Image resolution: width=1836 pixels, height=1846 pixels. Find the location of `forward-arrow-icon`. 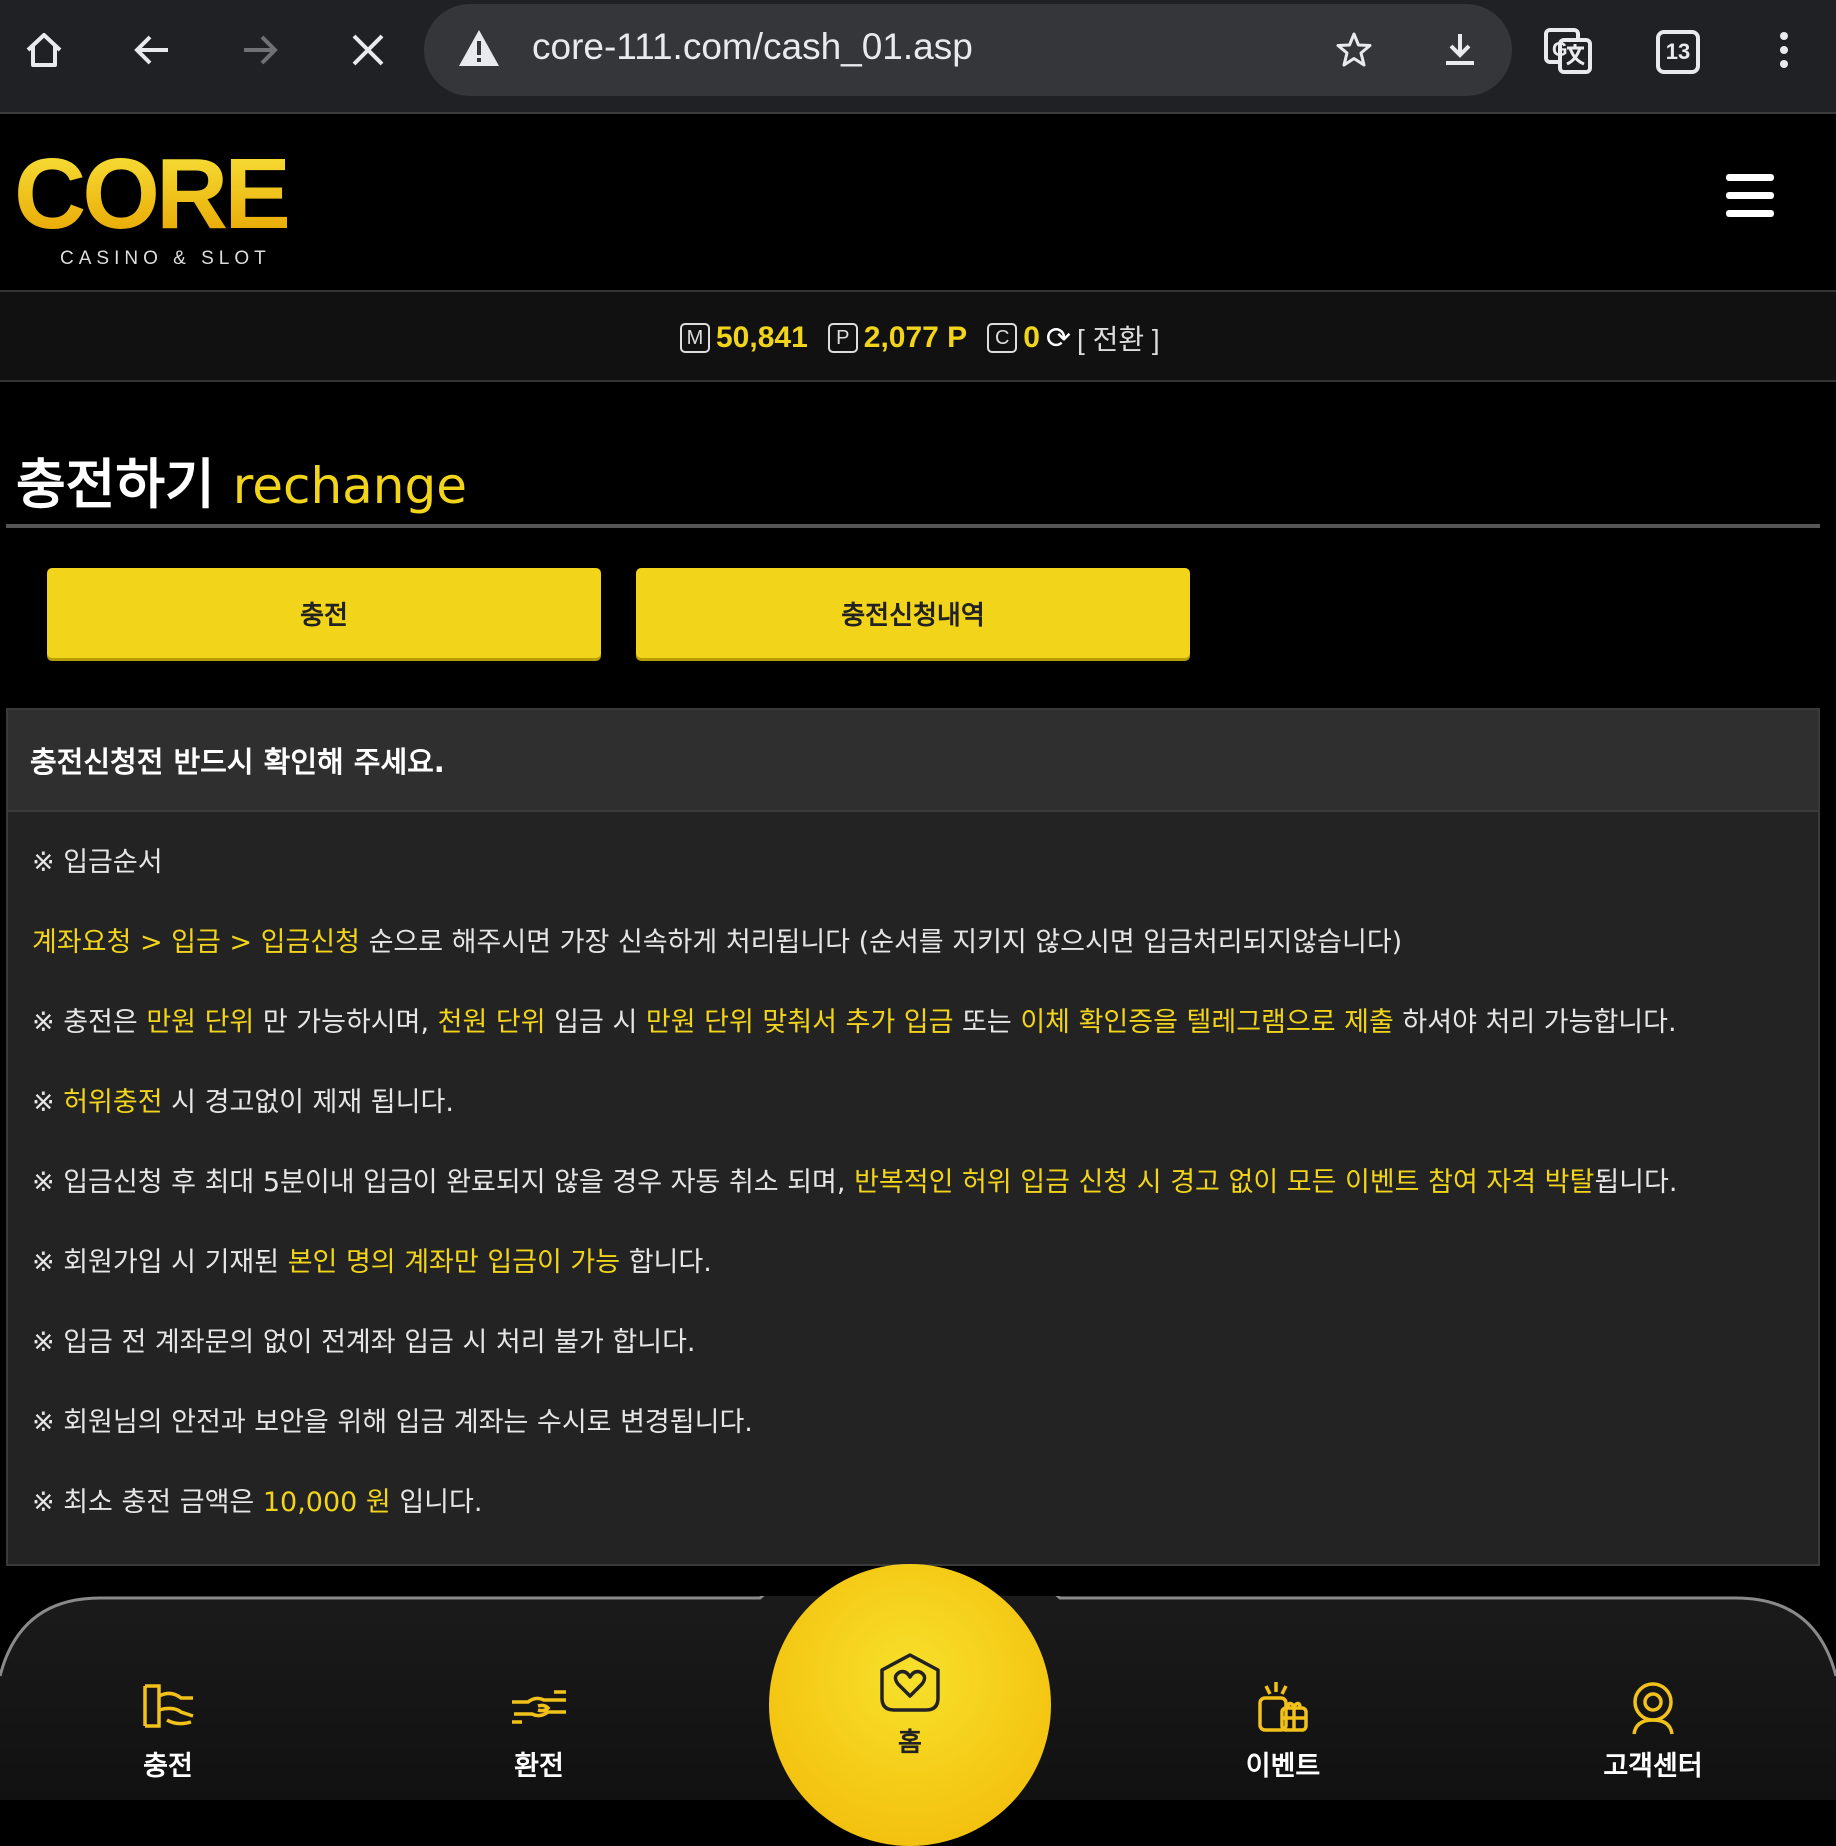

forward-arrow-icon is located at coordinates (260, 50).